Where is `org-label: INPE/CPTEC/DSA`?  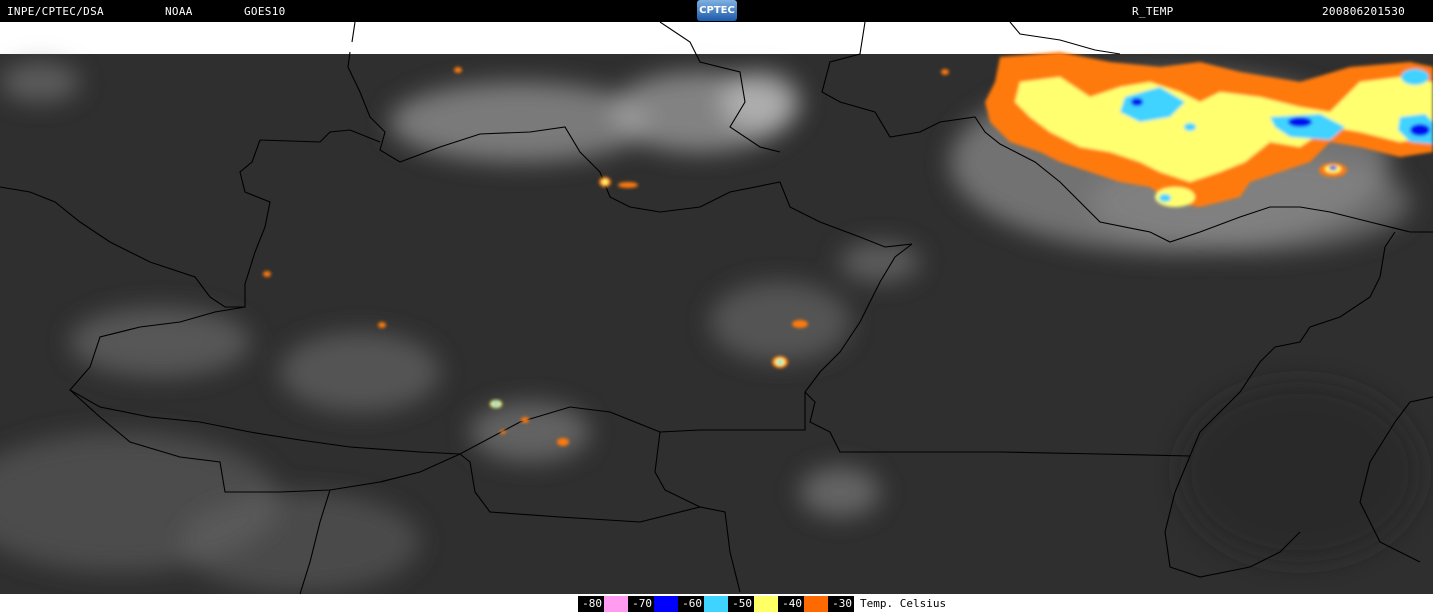
org-label: INPE/CPTEC/DSA is located at coordinates (55, 11).